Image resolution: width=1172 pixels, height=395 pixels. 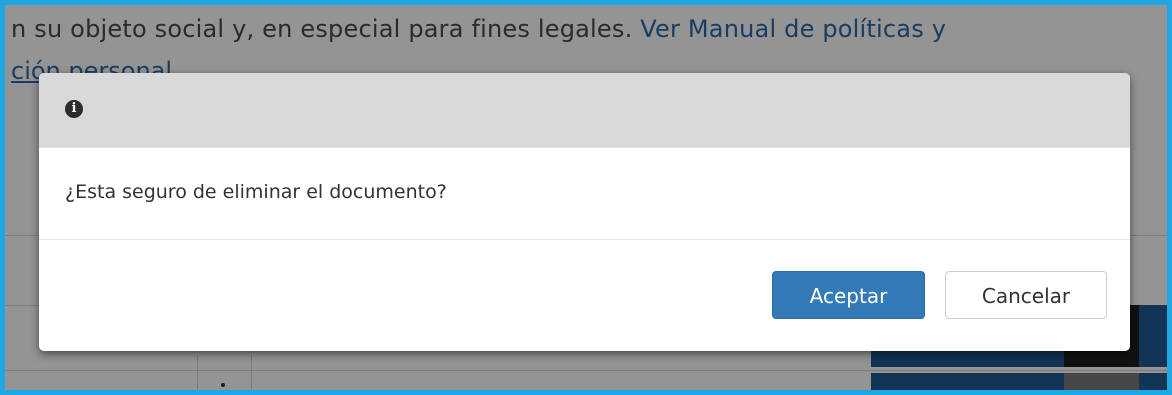 What do you see at coordinates (74, 109) in the screenshot?
I see `info-icon: i` at bounding box center [74, 109].